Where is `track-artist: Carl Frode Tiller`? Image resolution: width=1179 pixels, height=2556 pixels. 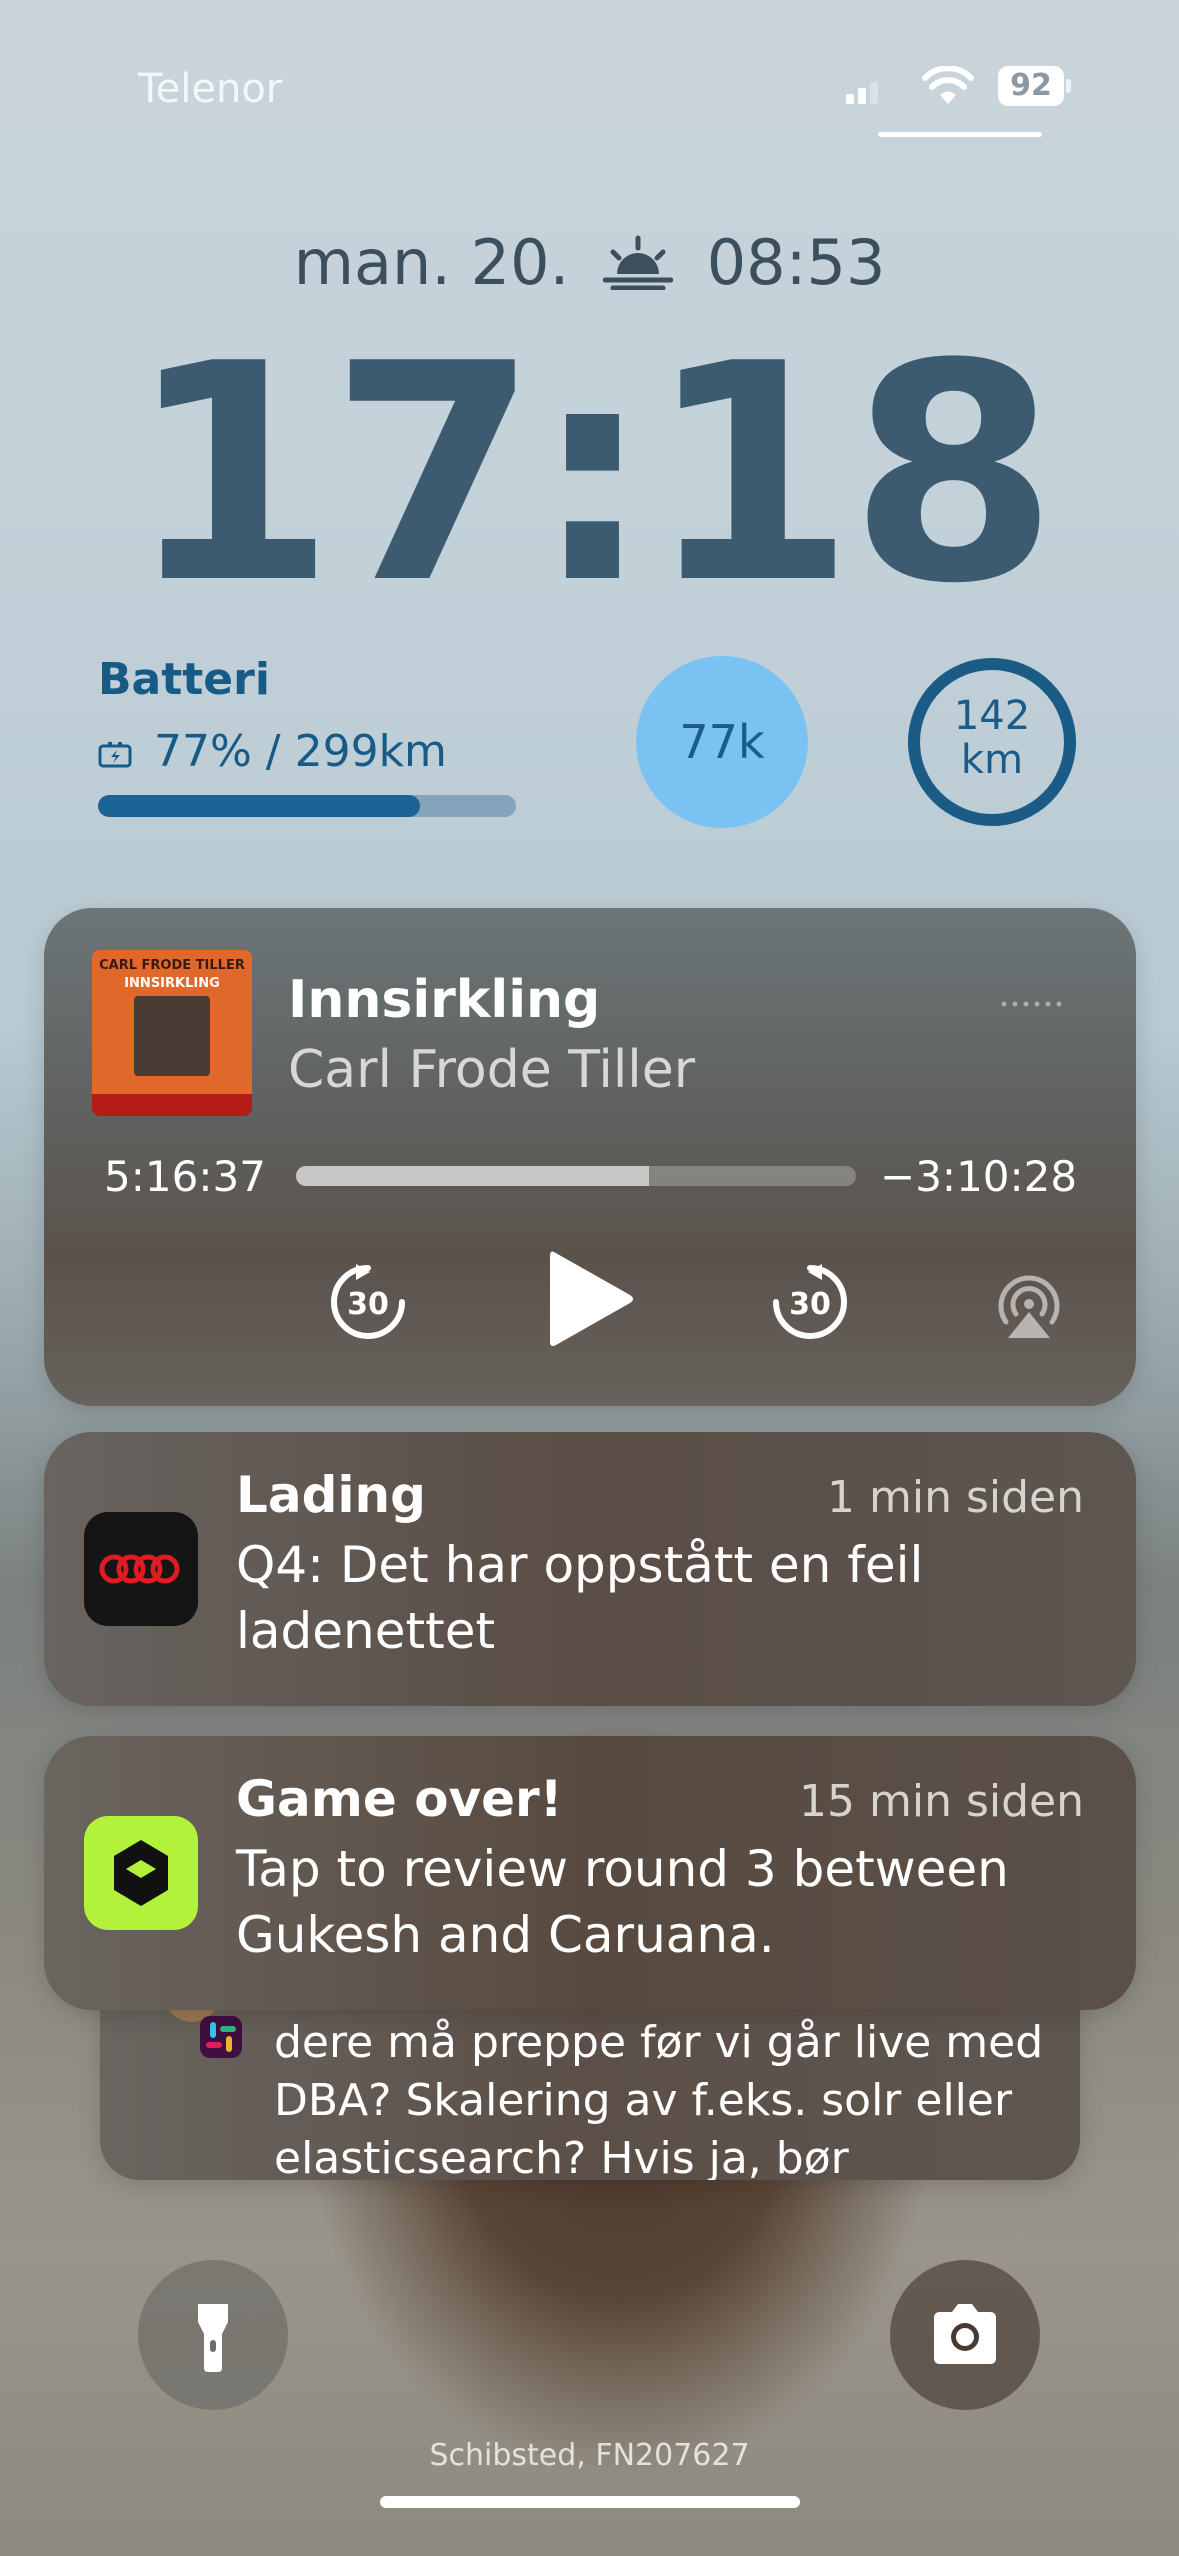 track-artist: Carl Frode Tiller is located at coordinates (492, 1070).